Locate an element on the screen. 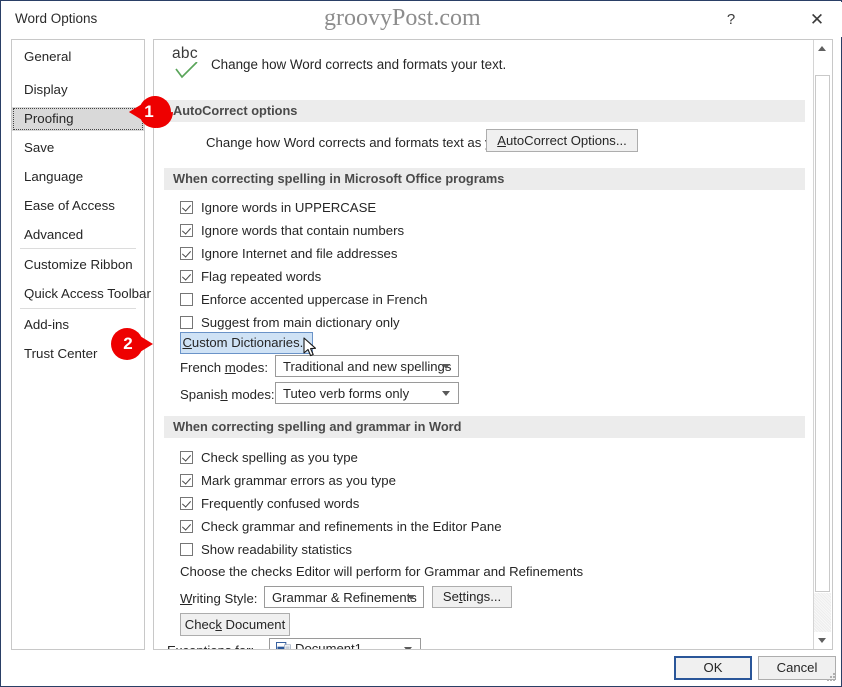 The width and height of the screenshot is (842, 687). help-icon: ? is located at coordinates (731, 20).